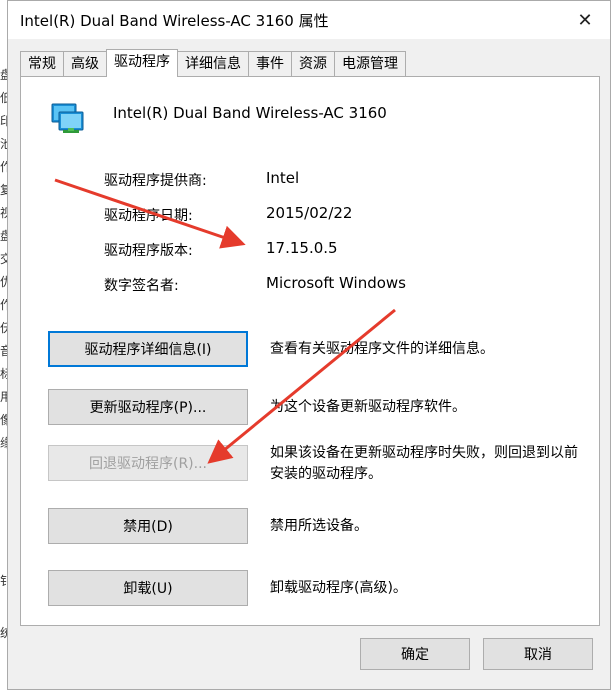  I want to click on title-bar: Intel(R) Dual Band Wireless-AC 3160 属性 ✕, so click(309, 20).